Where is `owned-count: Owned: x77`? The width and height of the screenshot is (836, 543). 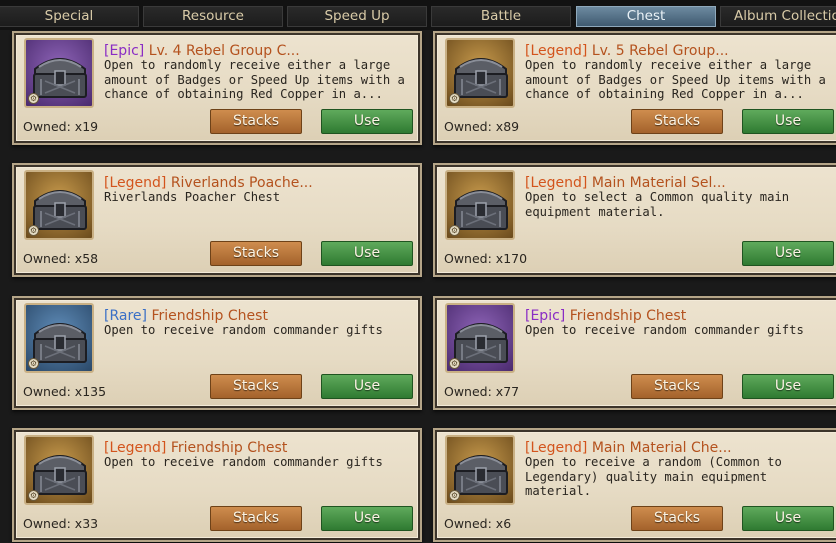 owned-count: Owned: x77 is located at coordinates (482, 391).